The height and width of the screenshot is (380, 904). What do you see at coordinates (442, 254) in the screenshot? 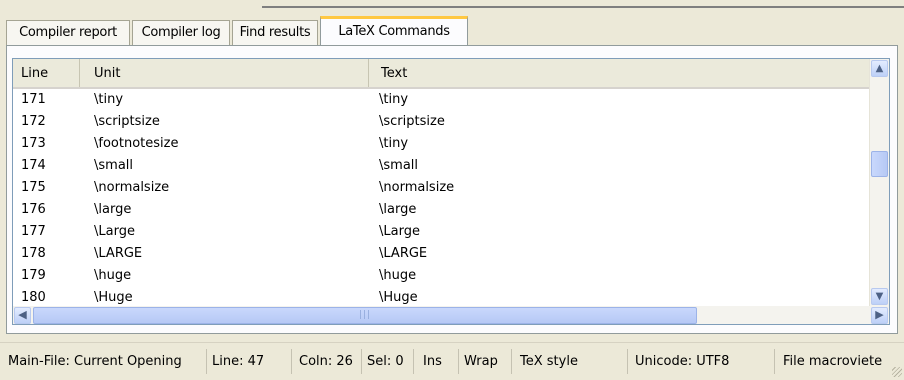
I see `table-row: 178 \LARGE \LARGE` at bounding box center [442, 254].